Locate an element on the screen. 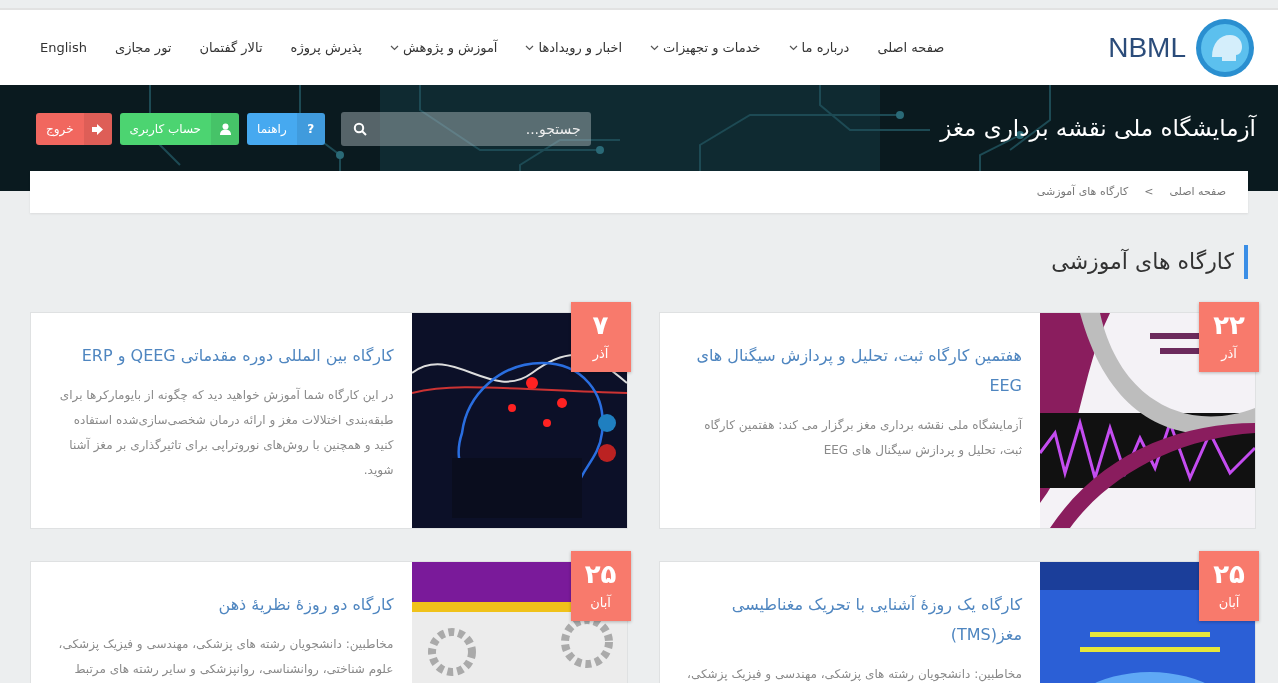 The width and height of the screenshot is (1278, 683). nav-link: صفحه اصلی is located at coordinates (911, 47).